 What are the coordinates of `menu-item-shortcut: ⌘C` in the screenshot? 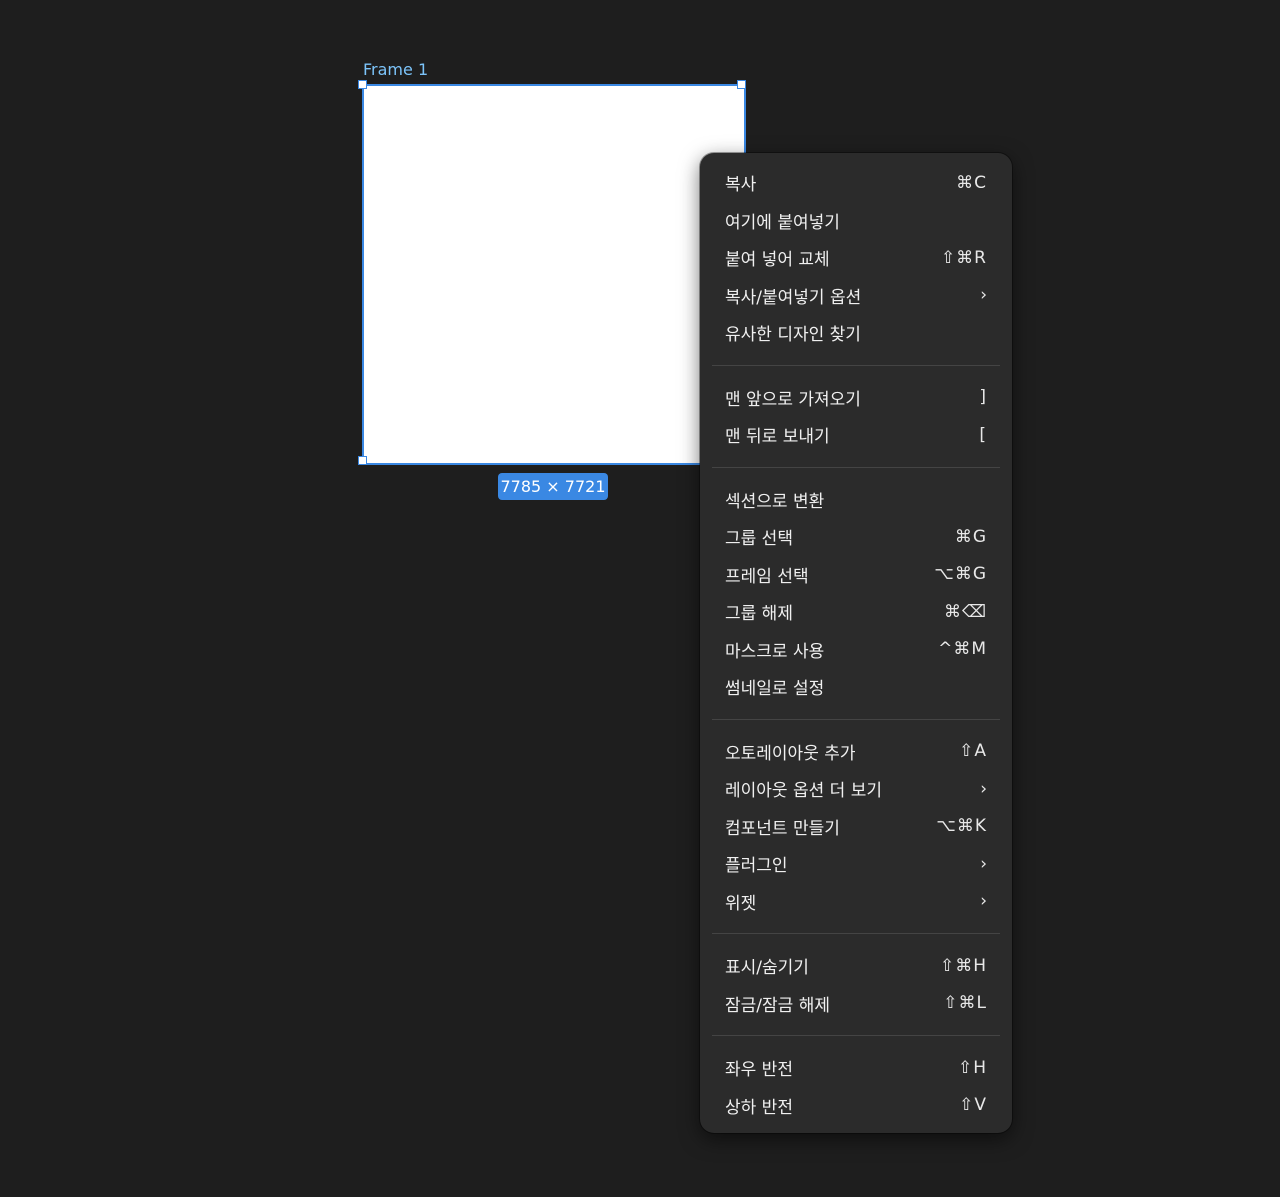 It's located at (971, 182).